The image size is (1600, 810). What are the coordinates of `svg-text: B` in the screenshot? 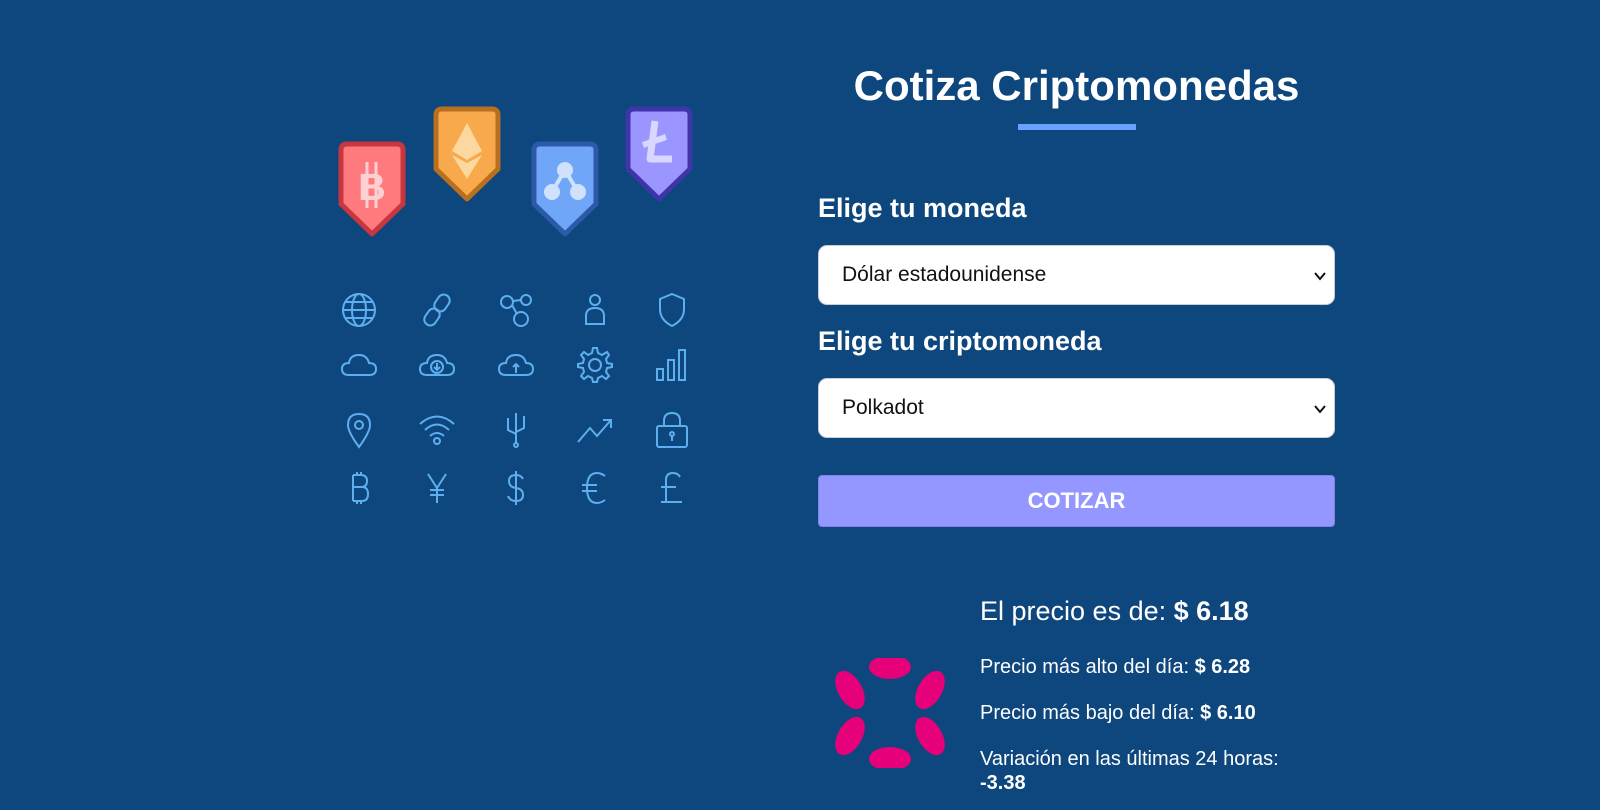 It's located at (371, 188).